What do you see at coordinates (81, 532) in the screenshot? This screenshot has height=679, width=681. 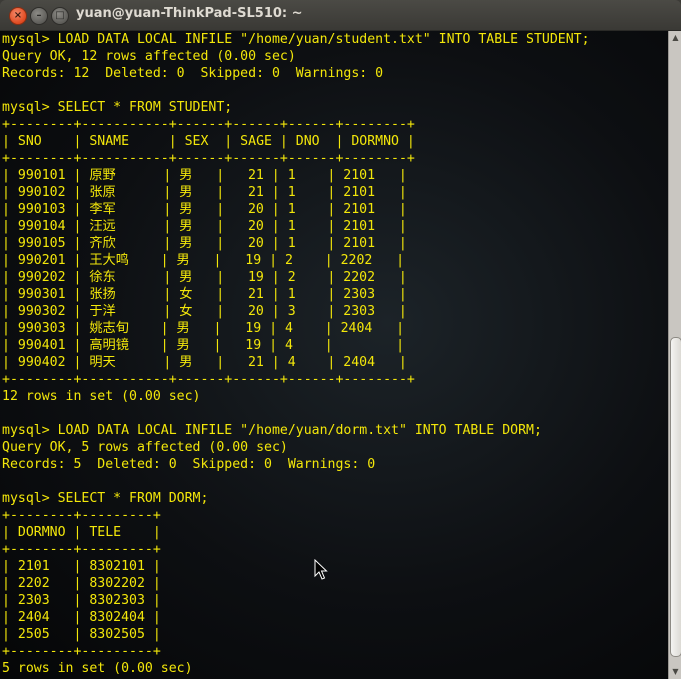 I see `terminal-line: | DORMNO | TELE |` at bounding box center [81, 532].